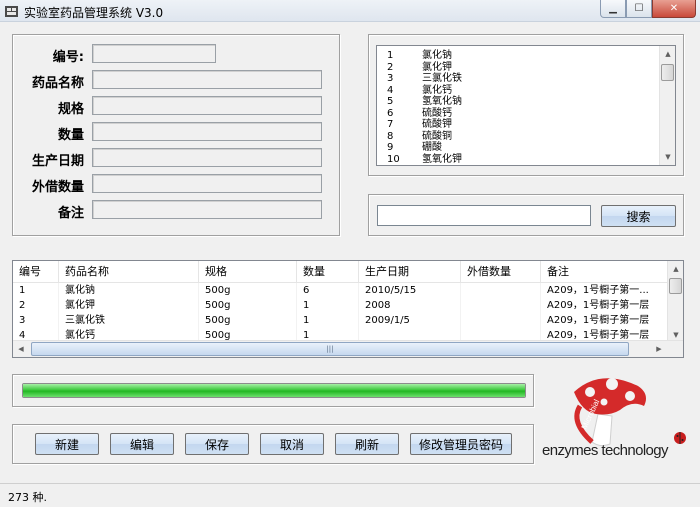  Describe the element at coordinates (526, 91) in the screenshot. I see `list-item: 4 氯化钙` at that location.